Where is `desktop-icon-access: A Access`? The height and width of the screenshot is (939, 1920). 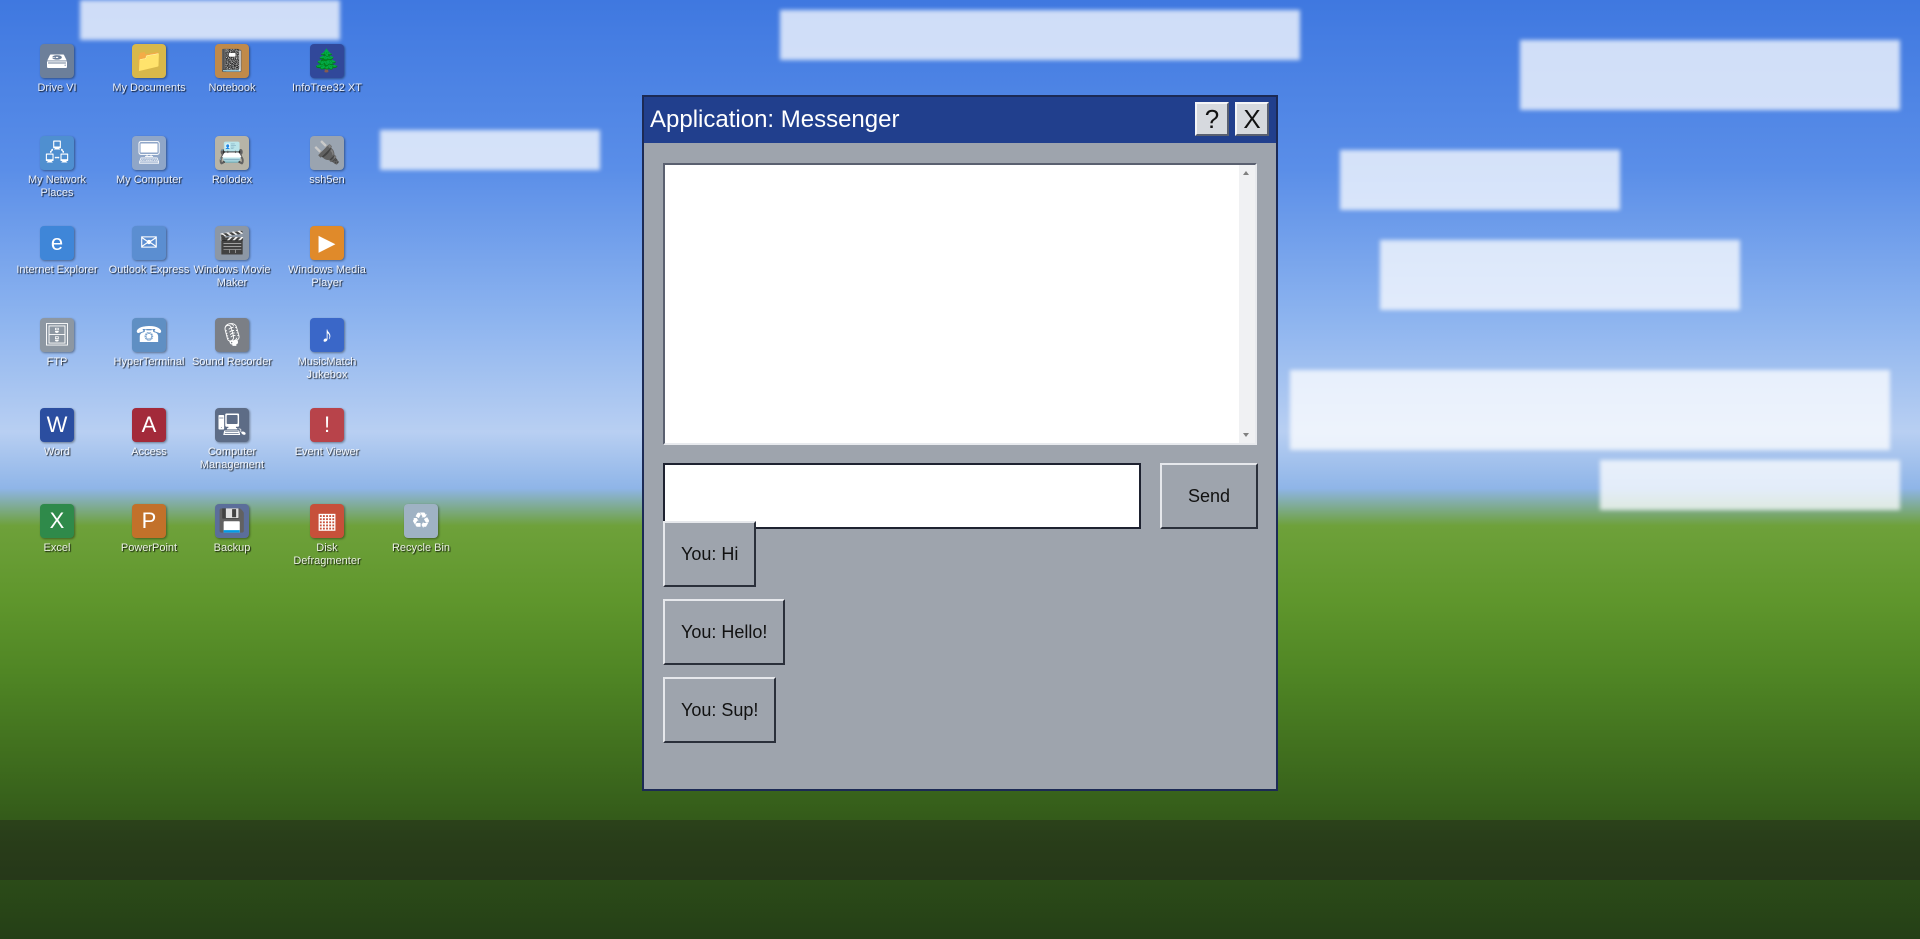
desktop-icon-access: A Access is located at coordinates (149, 433).